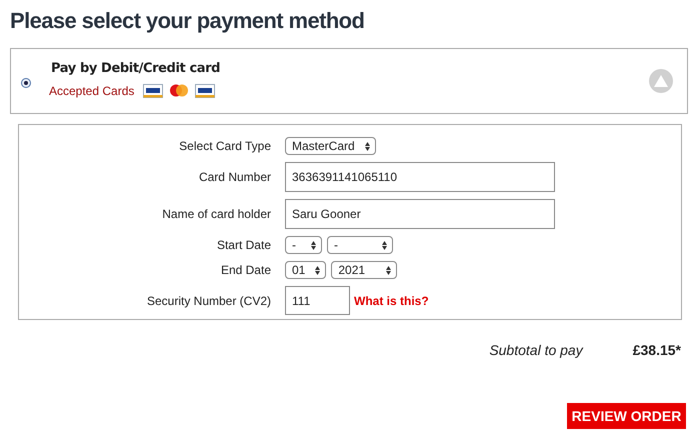 This screenshot has height=446, width=700. Describe the element at coordinates (391, 301) in the screenshot. I see `help-link: What is this?` at that location.